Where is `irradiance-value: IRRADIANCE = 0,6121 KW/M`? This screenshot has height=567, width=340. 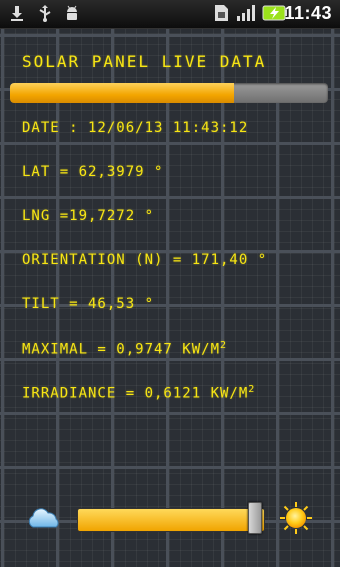
irradiance-value: IRRADIANCE = 0,6121 KW/M is located at coordinates (135, 393).